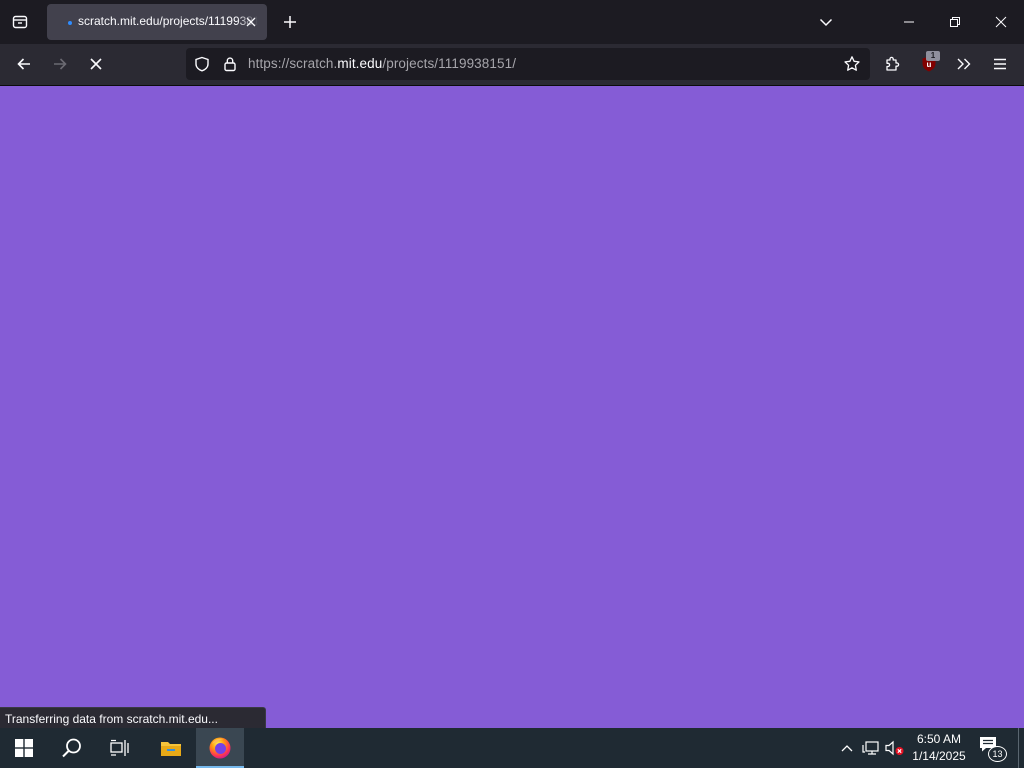 Image resolution: width=1024 pixels, height=768 pixels. I want to click on plus-icon, so click(290, 22).